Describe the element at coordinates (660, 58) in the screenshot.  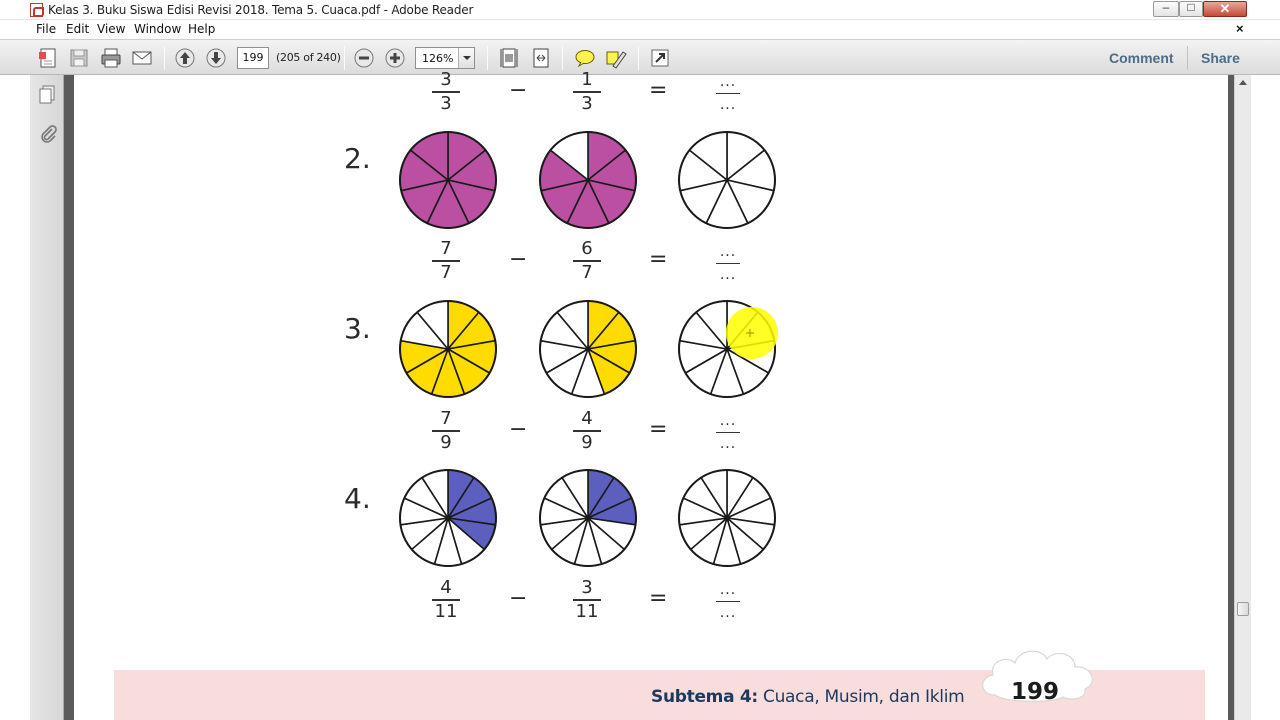
I see `full-screen-icon` at that location.